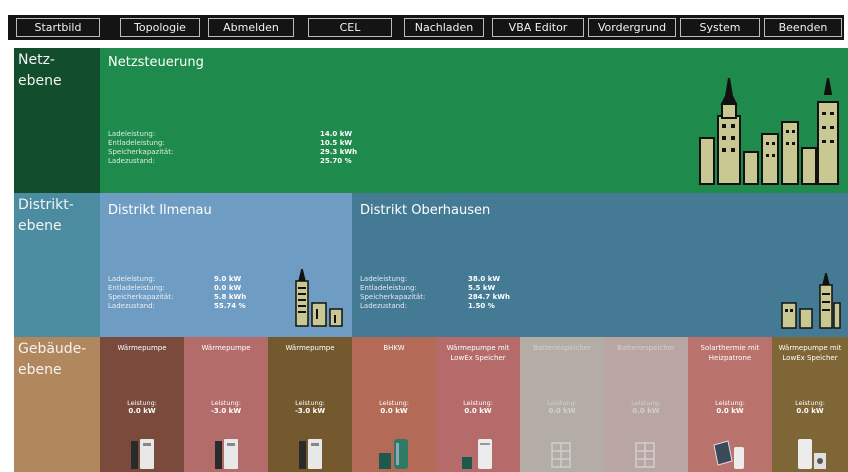  Describe the element at coordinates (482, 288) in the screenshot. I see `oberhausen-discharge-value: 5.5 kW` at that location.